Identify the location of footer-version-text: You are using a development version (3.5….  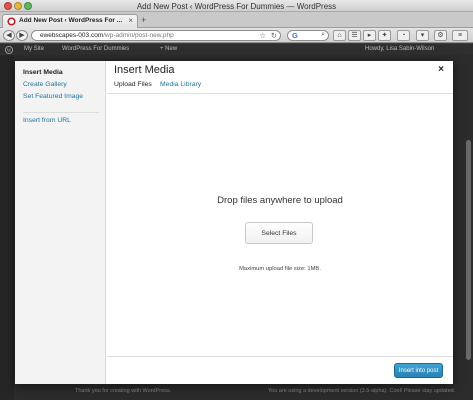
(362, 391).